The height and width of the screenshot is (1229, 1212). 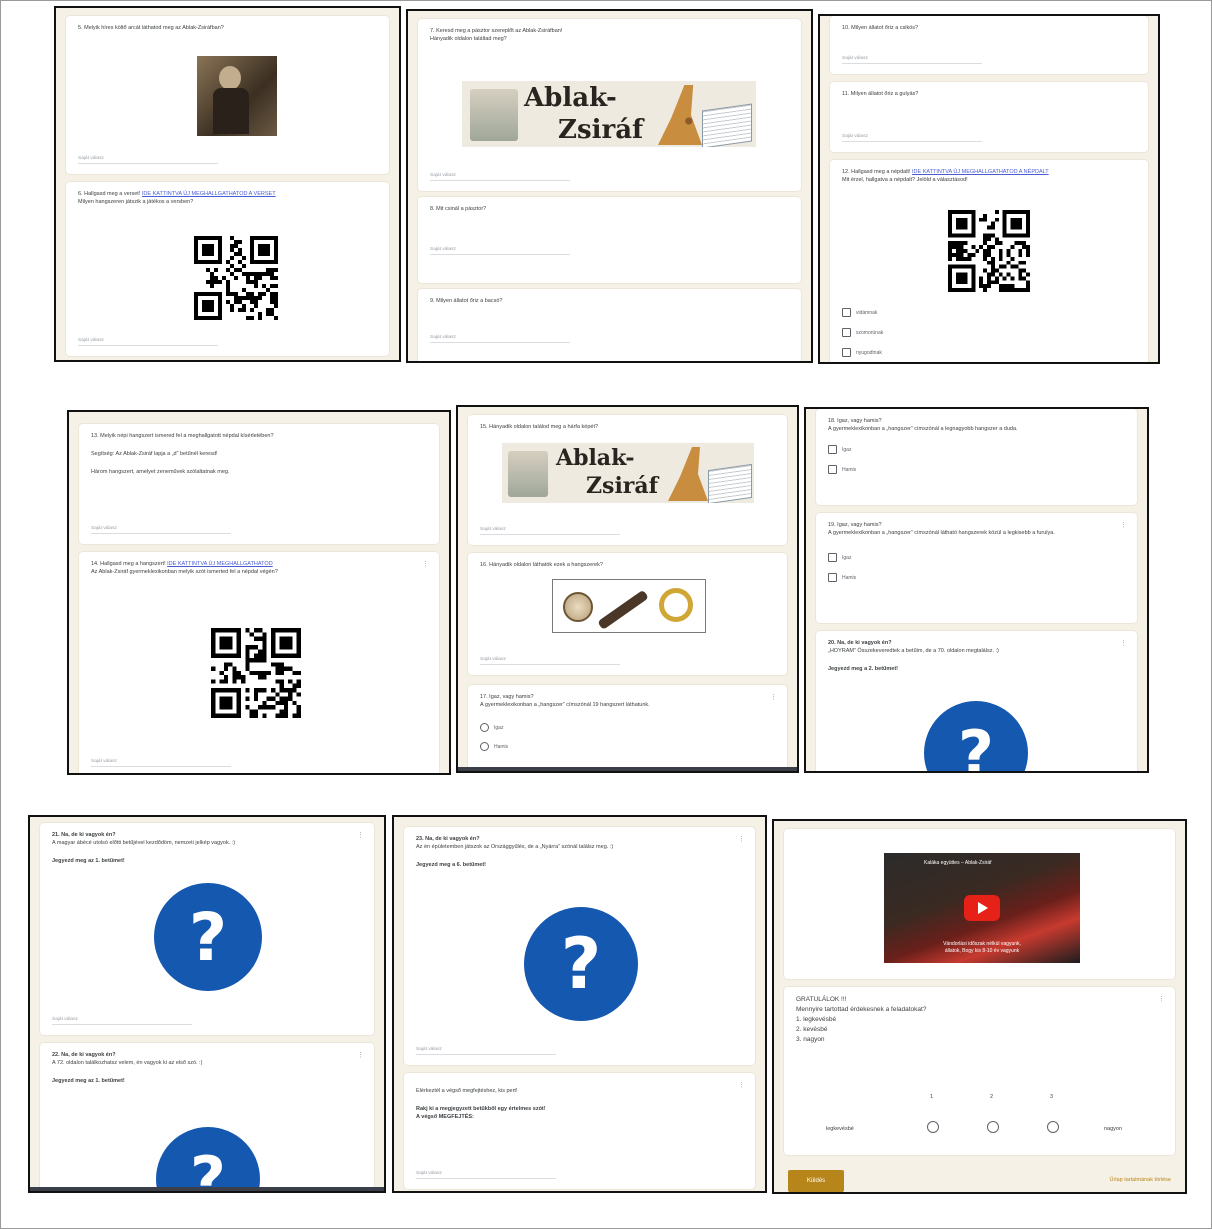 What do you see at coordinates (958, 863) in the screenshot?
I see `video-title: Kaláka együttes – Ablak-Zsiráf` at bounding box center [958, 863].